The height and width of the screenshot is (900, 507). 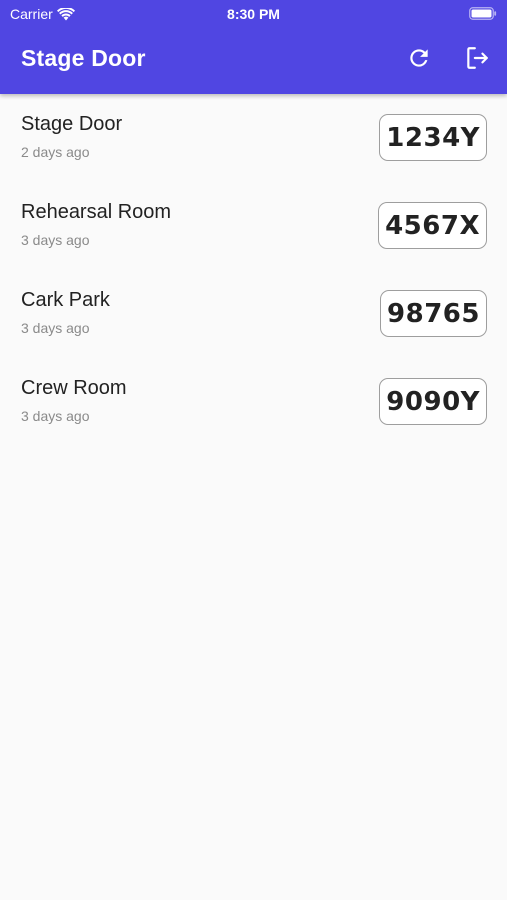 I want to click on list-item-stage-door: Stage Door 2 days ago 1234Y, so click(x=253, y=138).